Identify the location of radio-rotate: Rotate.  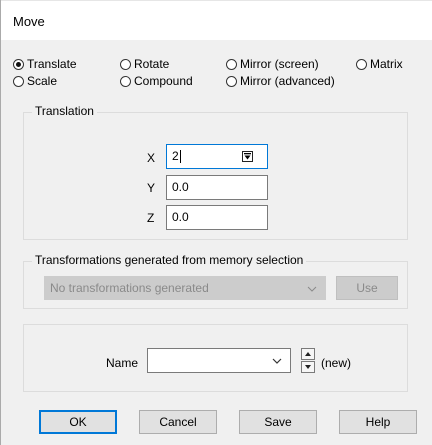
(144, 64).